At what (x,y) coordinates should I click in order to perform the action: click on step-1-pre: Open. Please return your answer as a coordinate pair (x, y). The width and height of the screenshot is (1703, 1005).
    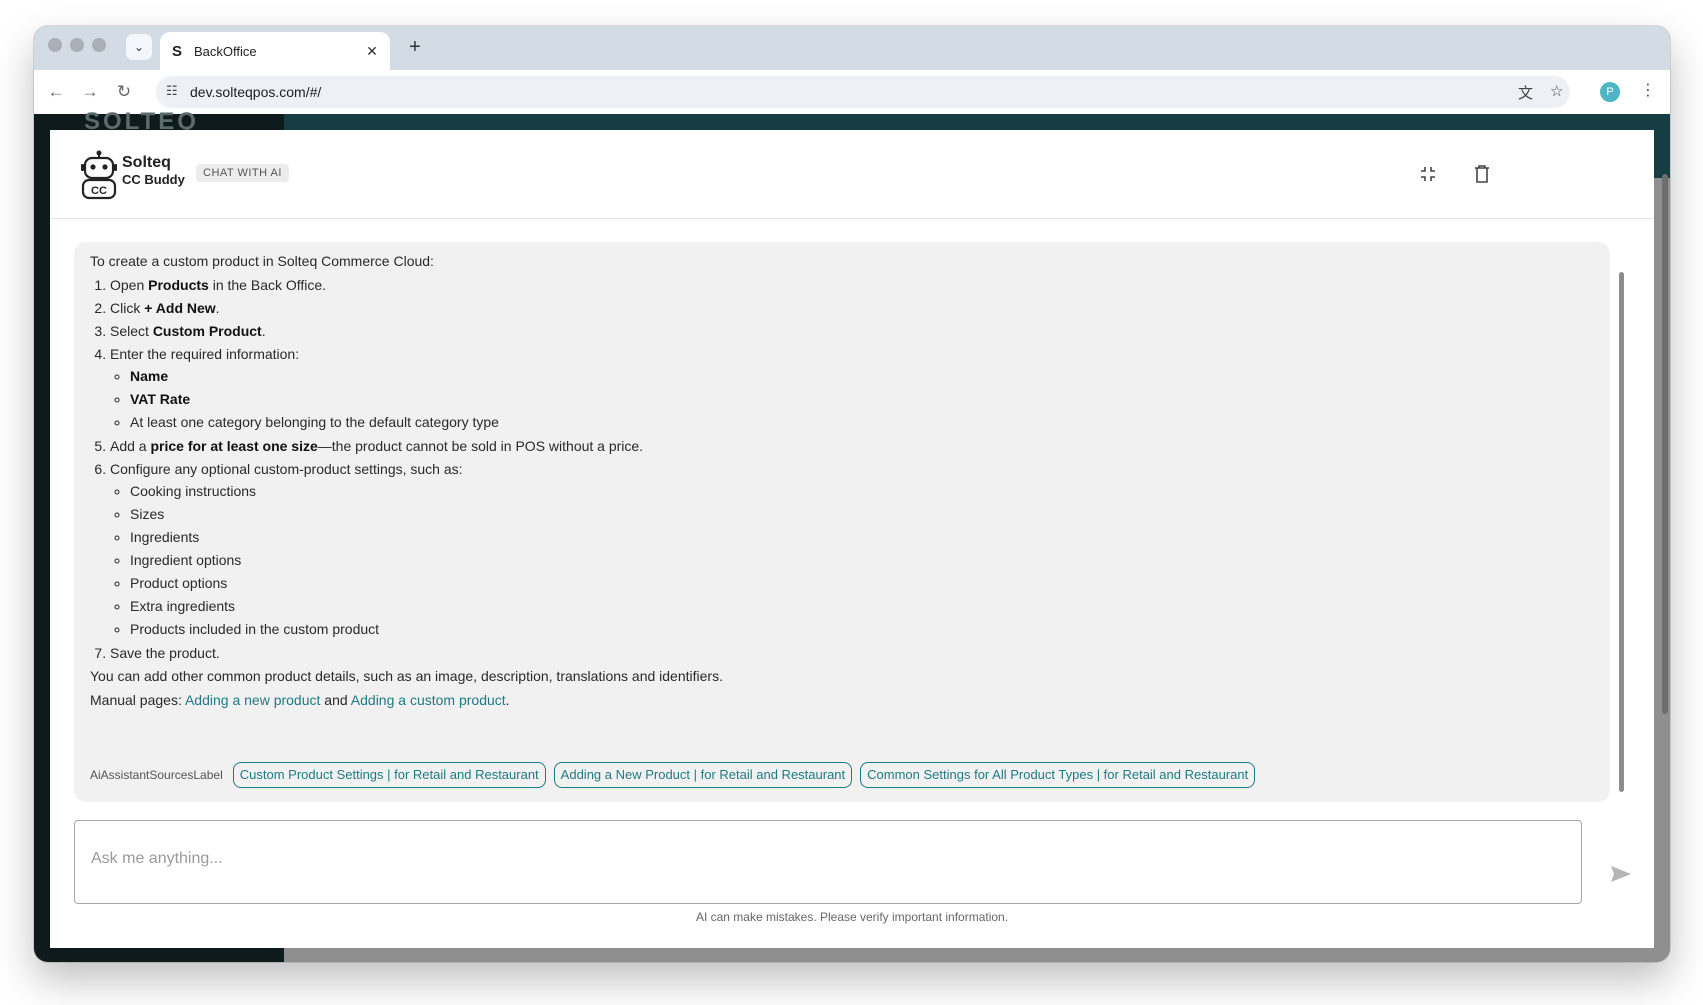
    Looking at the image, I should click on (129, 285).